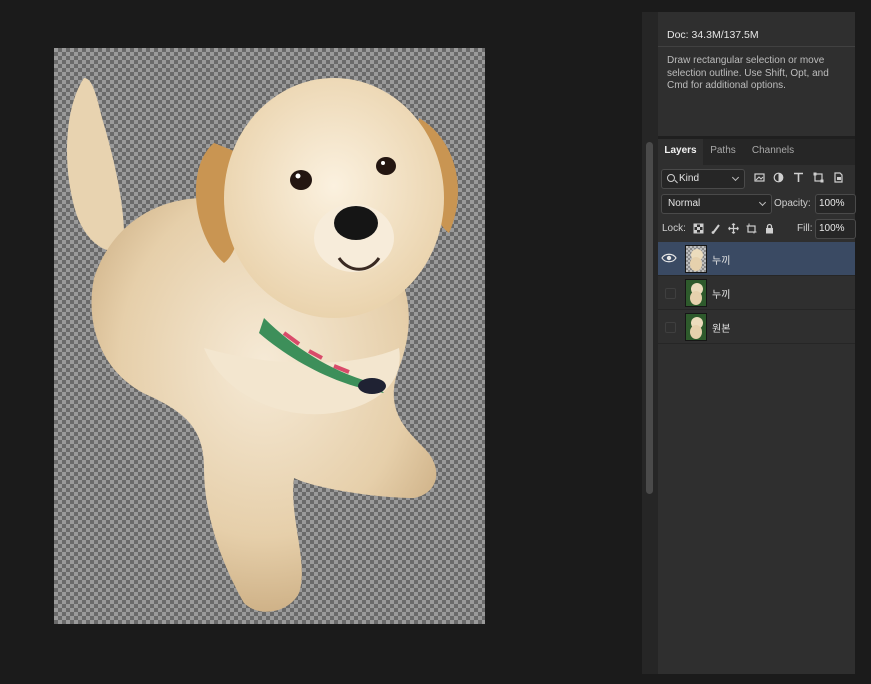  What do you see at coordinates (698, 228) in the screenshot?
I see `lock-transparent-pixels-icon` at bounding box center [698, 228].